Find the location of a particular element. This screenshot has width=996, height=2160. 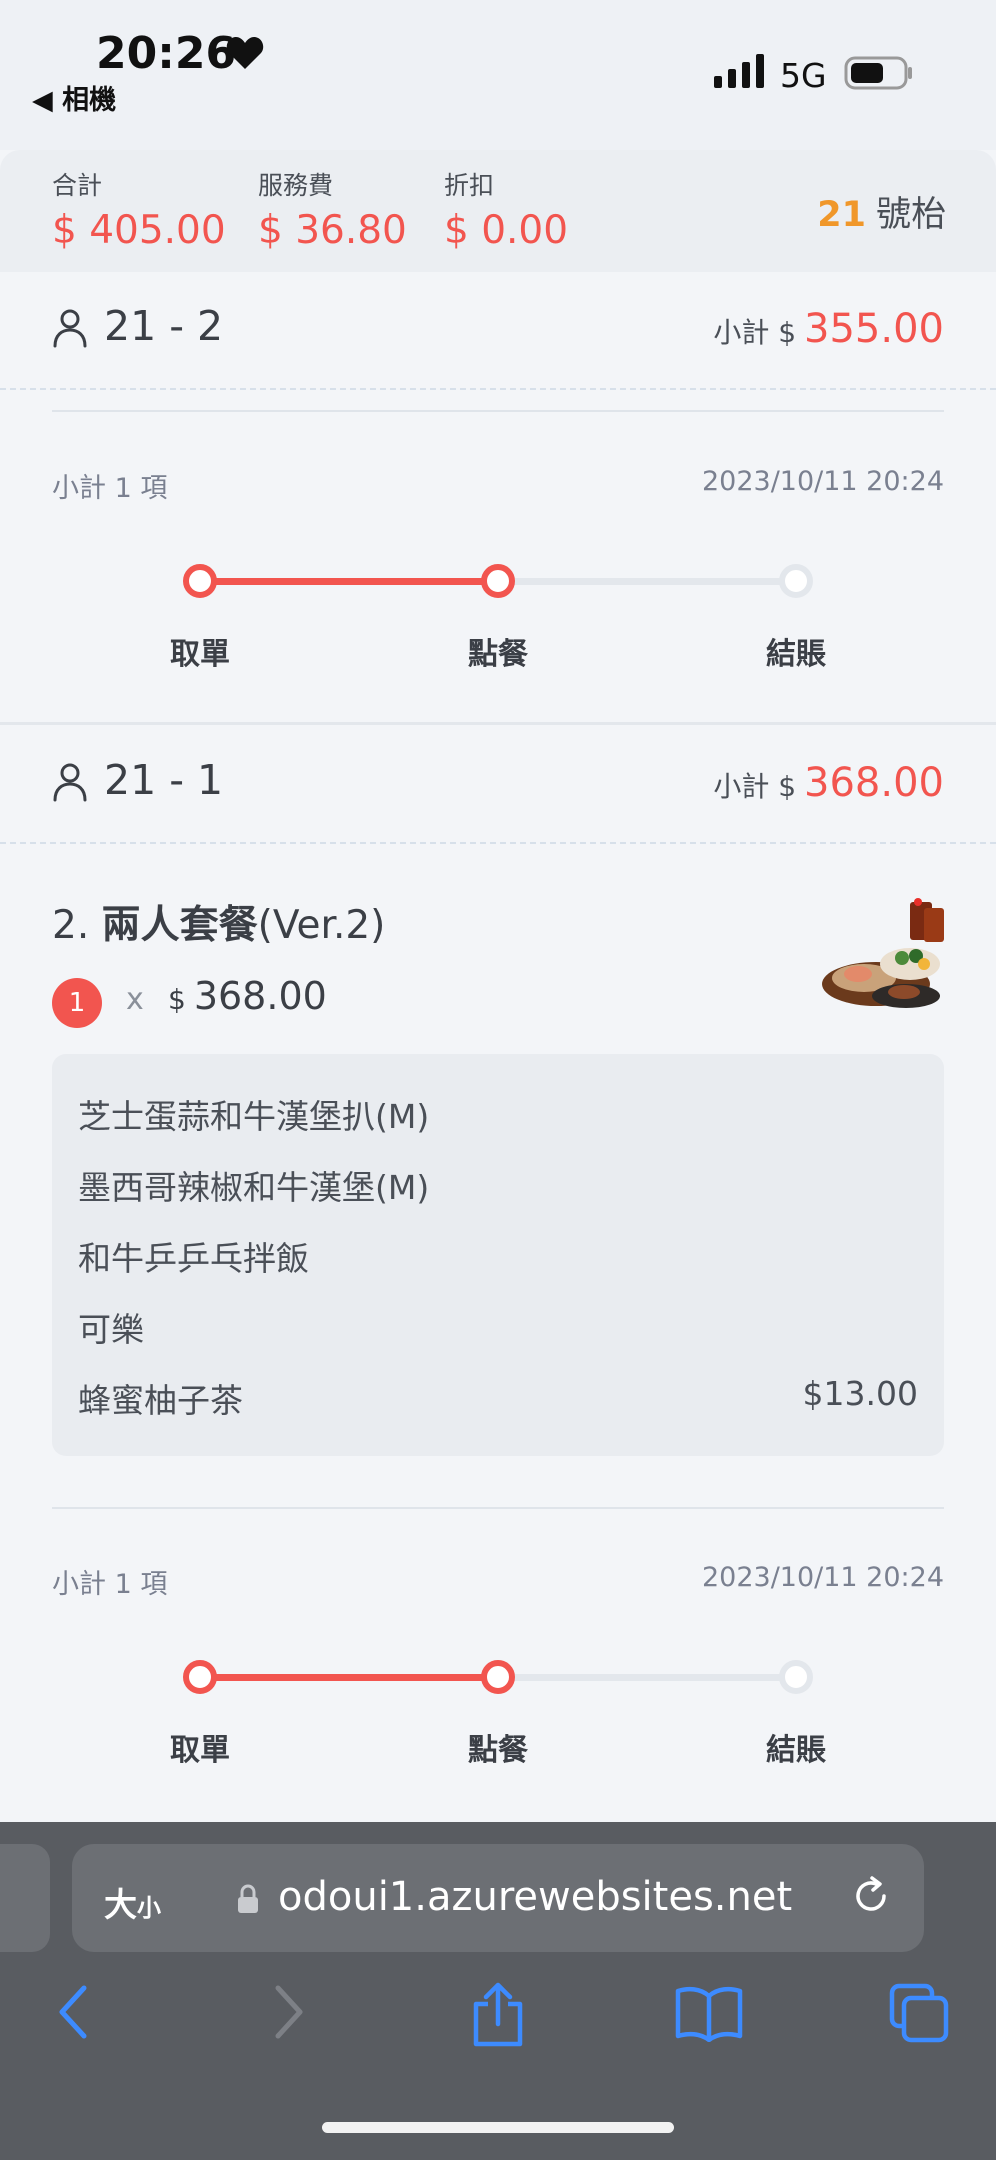

lock-icon is located at coordinates (248, 1898).